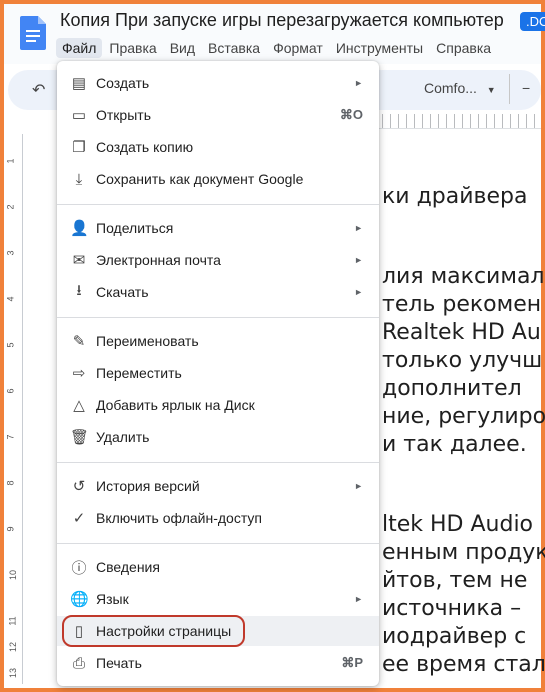 Image resolution: width=545 pixels, height=692 pixels. What do you see at coordinates (10, 253) in the screenshot?
I see `ruler-number: 3` at bounding box center [10, 253].